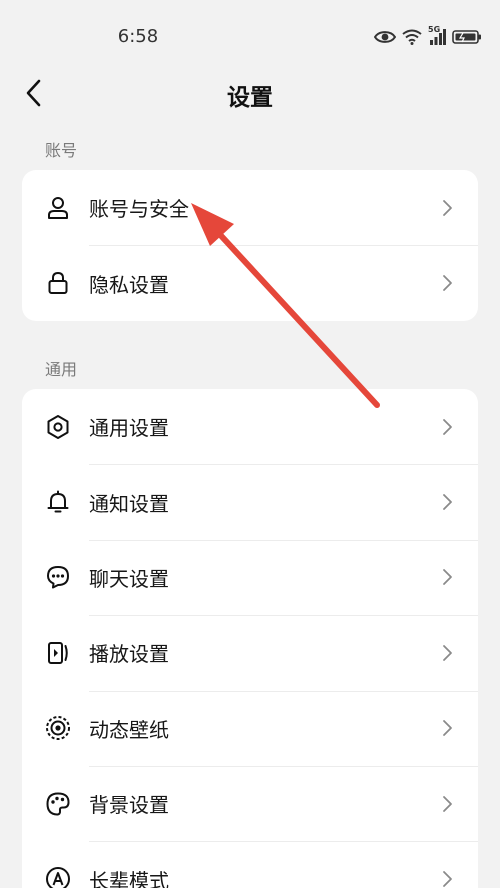 The height and width of the screenshot is (888, 500). Describe the element at coordinates (58, 728) in the screenshot. I see `live-wallpaper-icon` at that location.